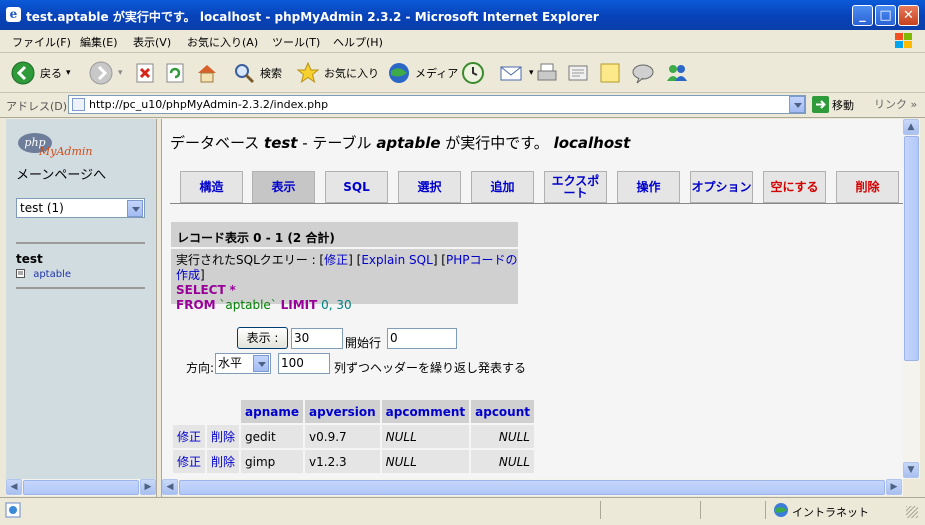 Image resolution: width=925 pixels, height=525 pixels. What do you see at coordinates (20, 273) in the screenshot?
I see `table-browse-icon` at bounding box center [20, 273].